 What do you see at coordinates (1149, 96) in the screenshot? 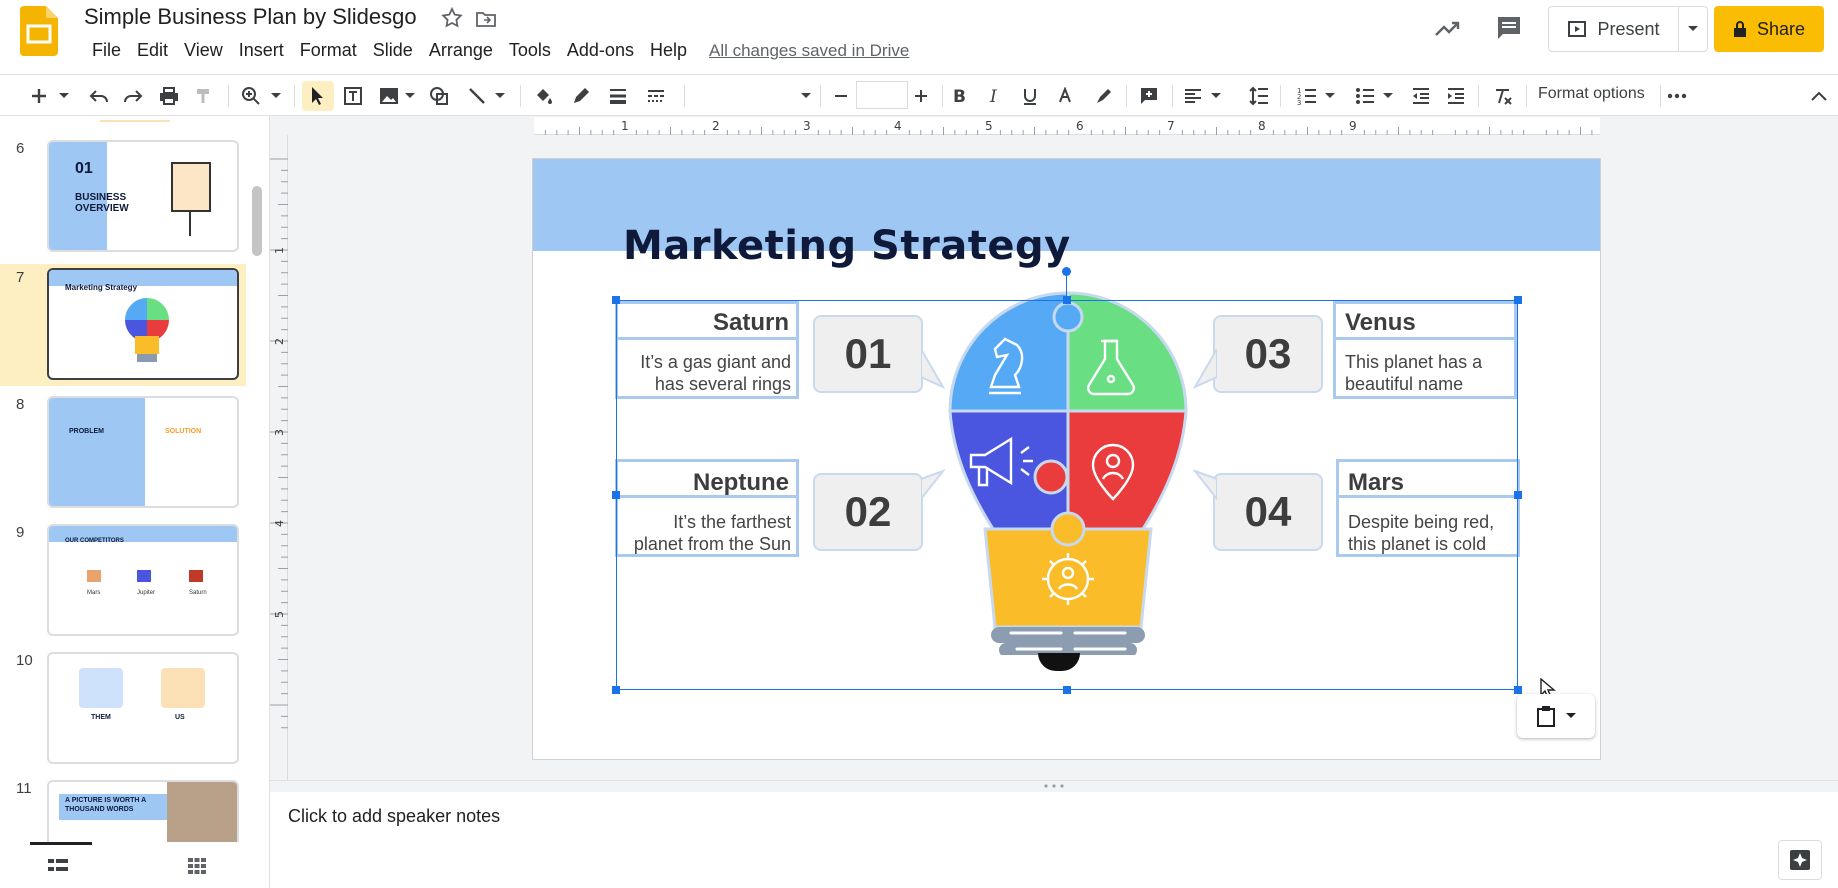
I see `insert-comment-icon` at bounding box center [1149, 96].